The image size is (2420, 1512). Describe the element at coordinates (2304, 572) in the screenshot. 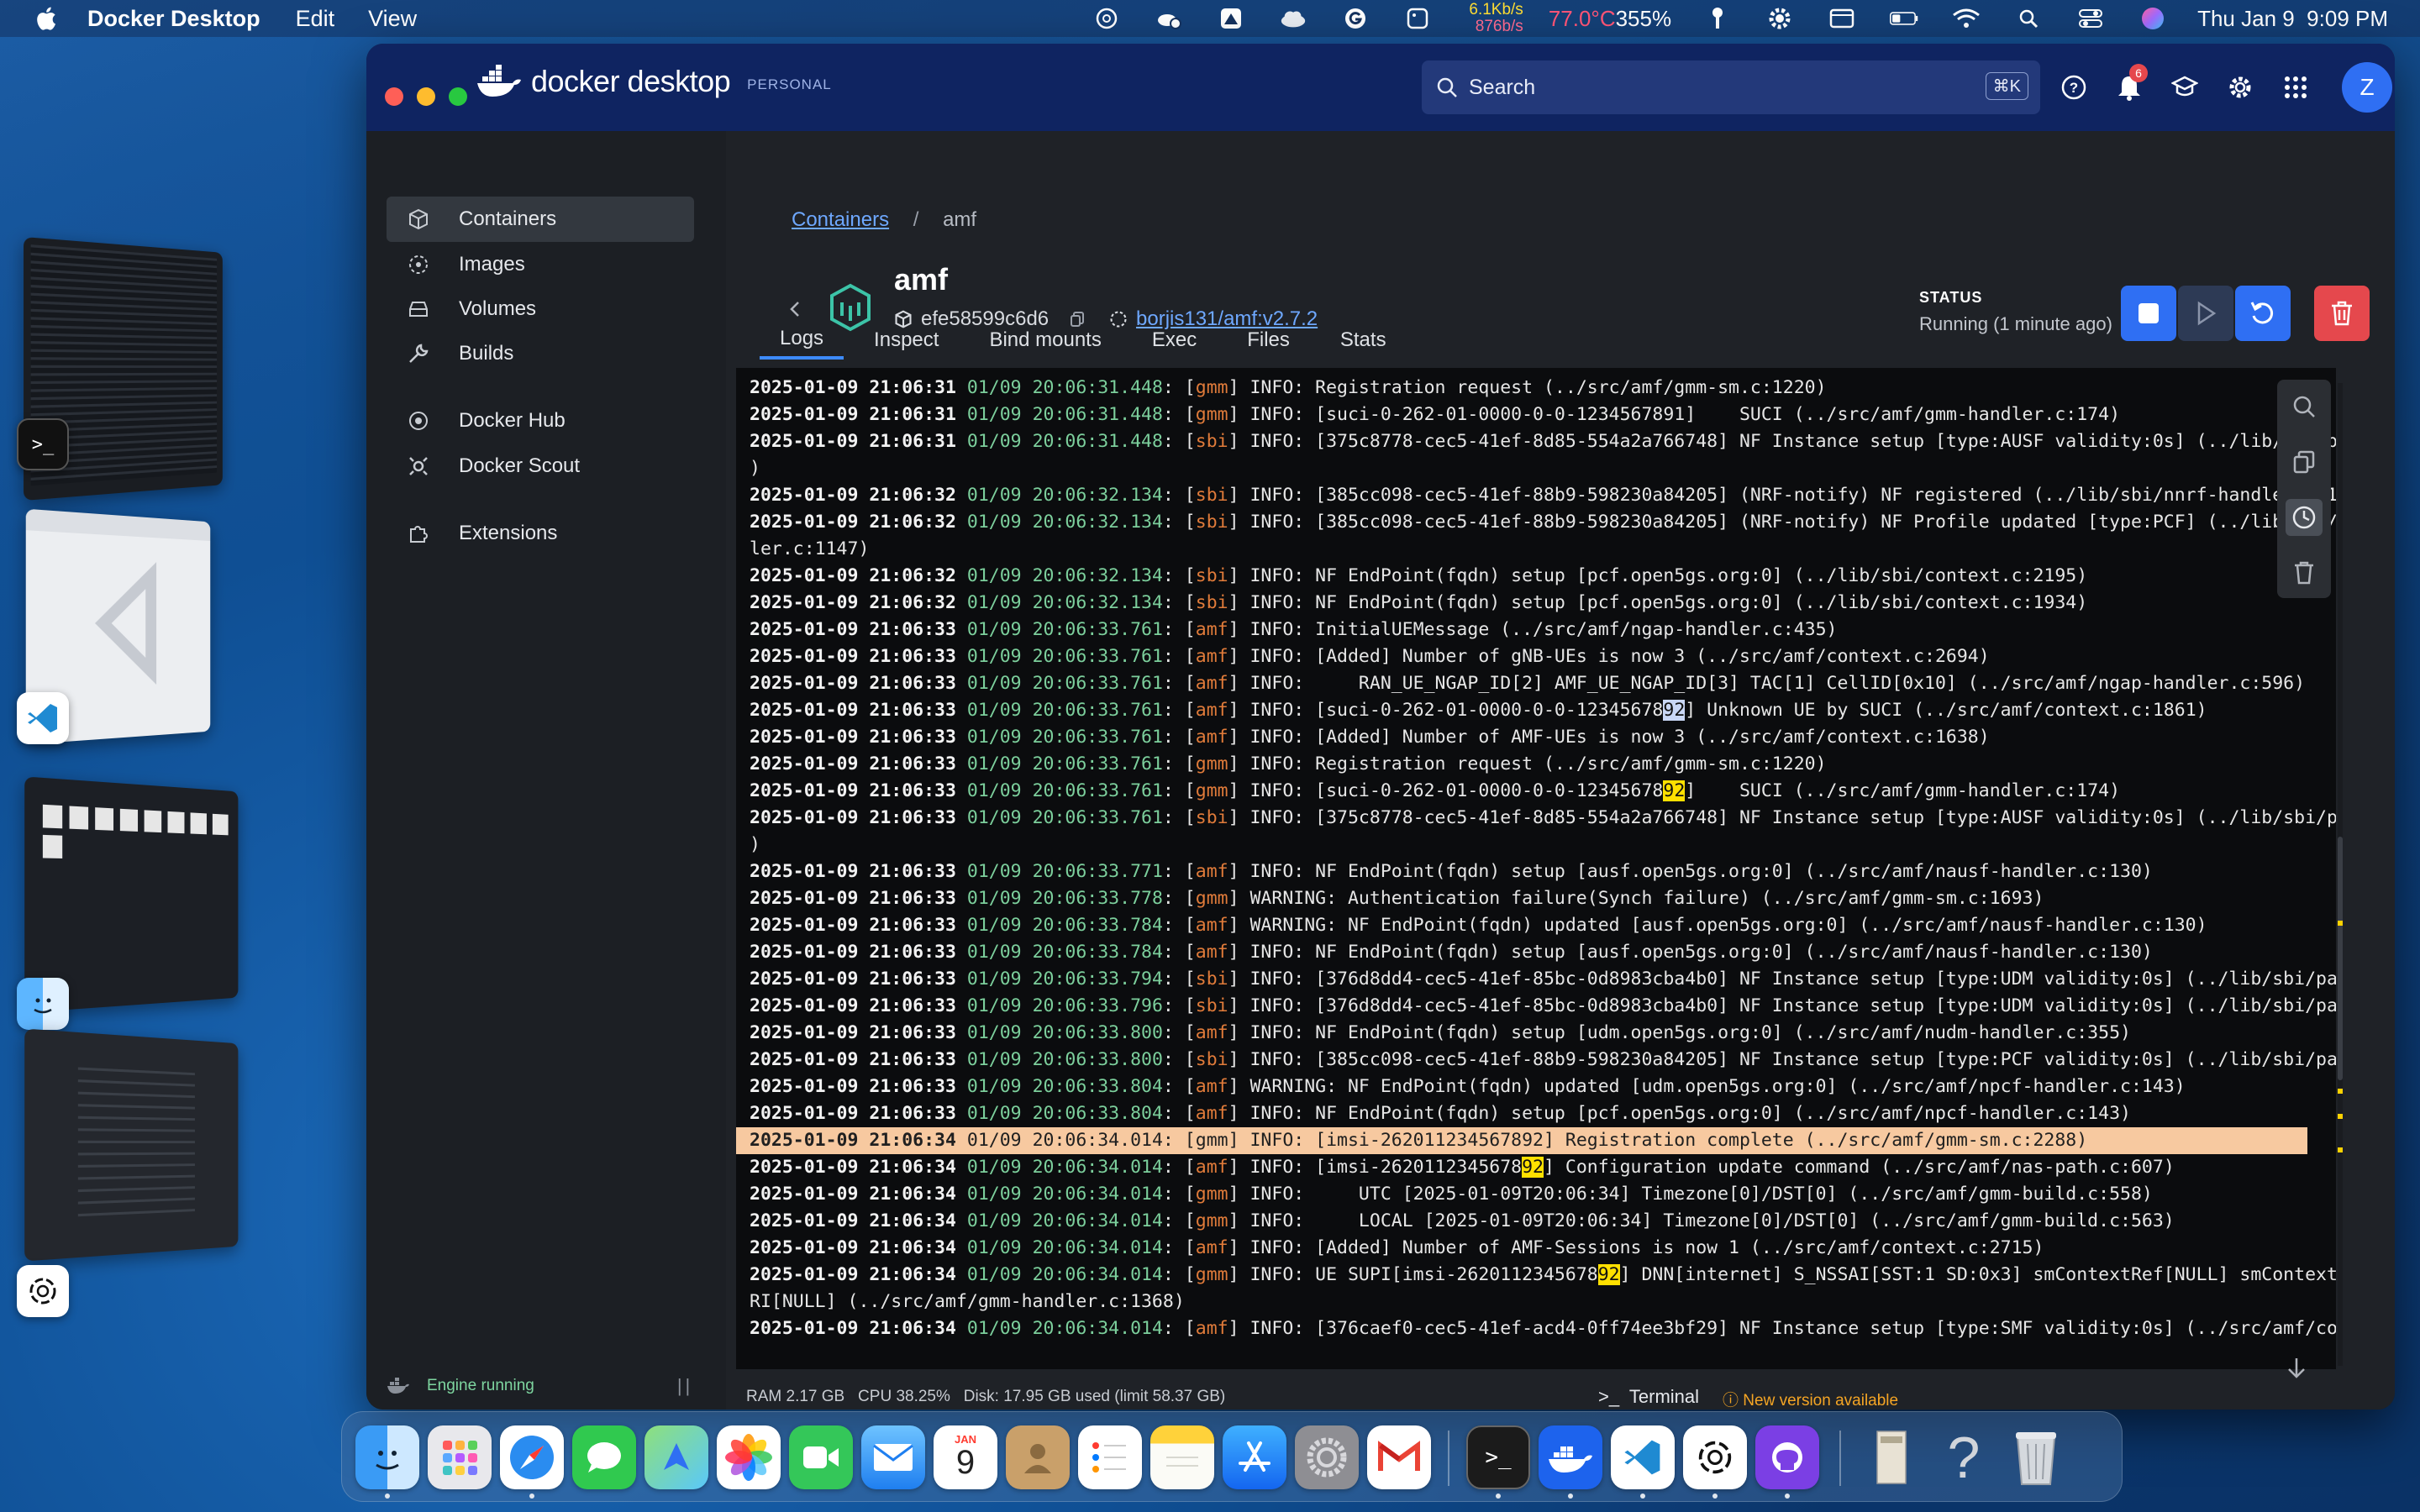

I see `clear-logs-trash-icon` at that location.